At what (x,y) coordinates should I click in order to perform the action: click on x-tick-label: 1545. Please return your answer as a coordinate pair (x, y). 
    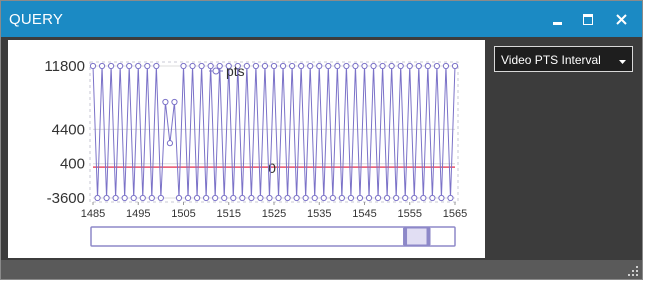
    Looking at the image, I should click on (364, 214).